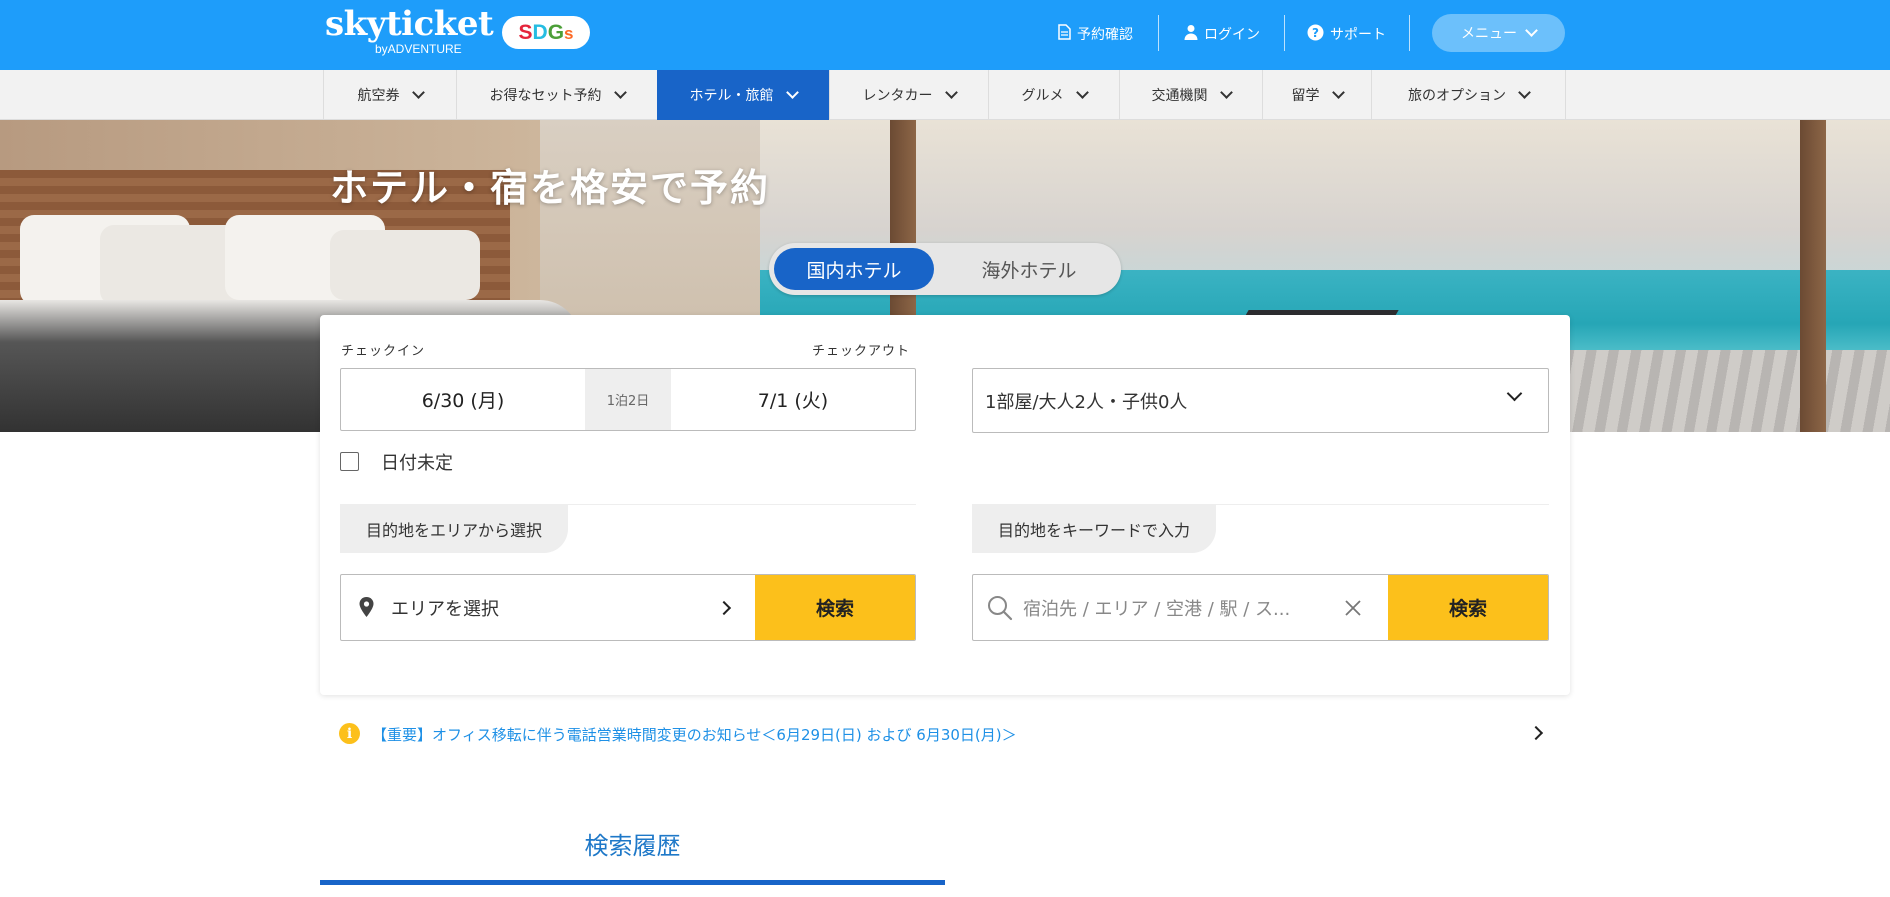 This screenshot has width=1890, height=897. Describe the element at coordinates (445, 609) in the screenshot. I see `area-select-value: エリアを選択` at that location.